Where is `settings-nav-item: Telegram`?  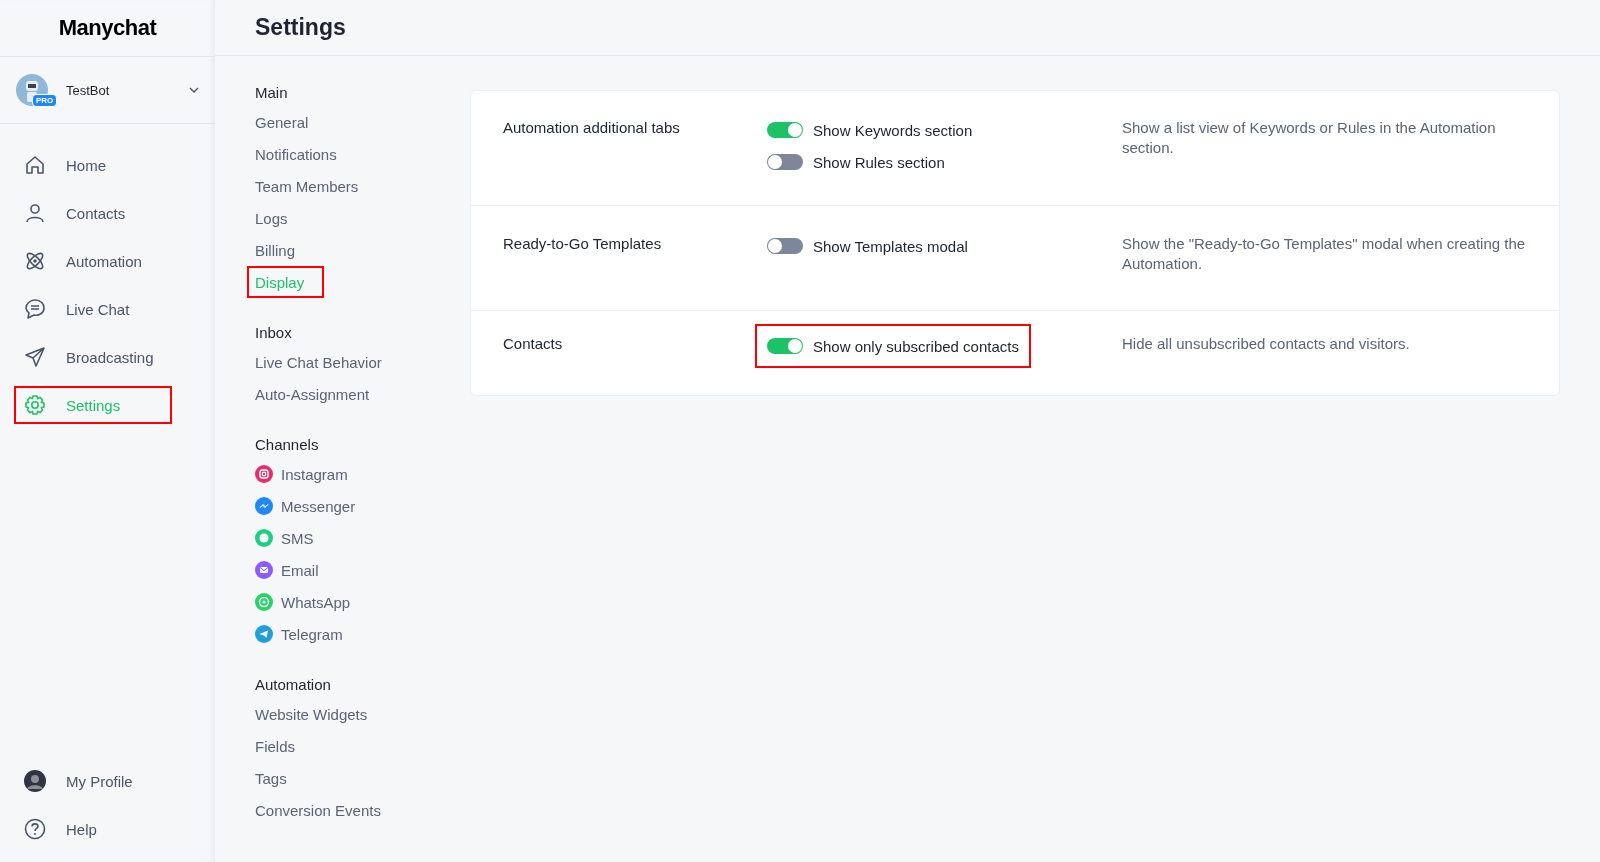 settings-nav-item: Telegram is located at coordinates (305, 634).